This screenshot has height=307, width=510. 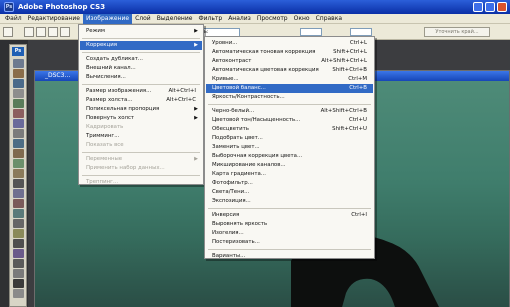 What do you see at coordinates (8, 32) in the screenshot?
I see `marquee-tool-preset-icon` at bounding box center [8, 32].